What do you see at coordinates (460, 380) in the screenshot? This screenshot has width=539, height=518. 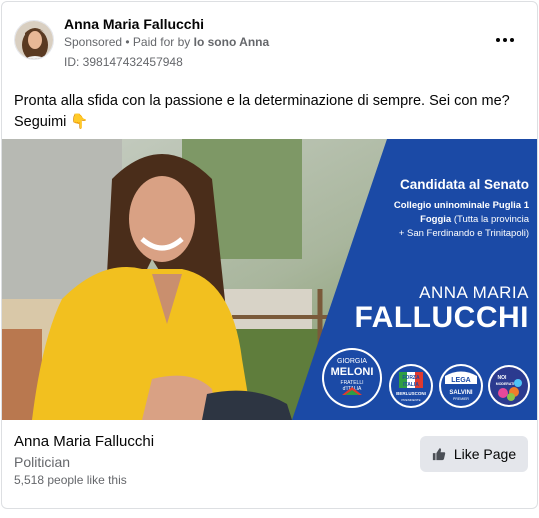 I see `svg-text: LEGA` at bounding box center [460, 380].